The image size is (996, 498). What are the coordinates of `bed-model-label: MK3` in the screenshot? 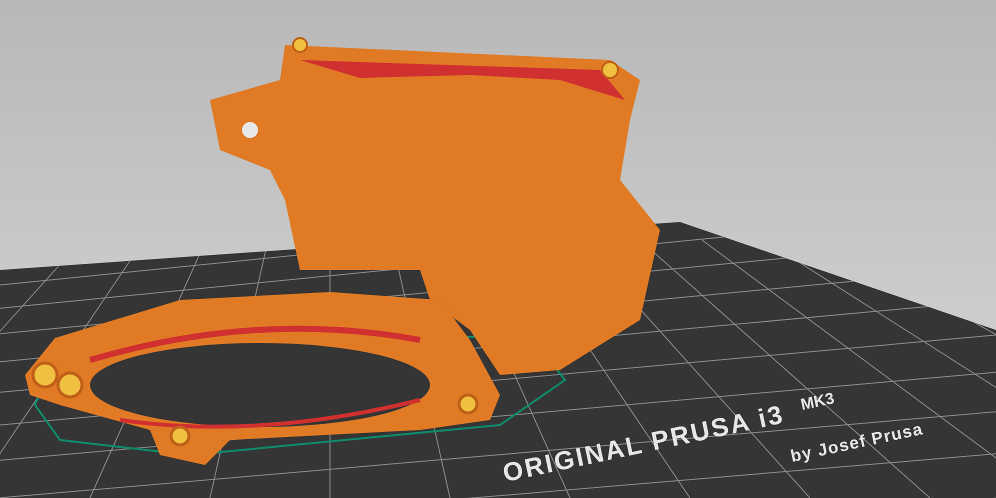 It's located at (817, 402).